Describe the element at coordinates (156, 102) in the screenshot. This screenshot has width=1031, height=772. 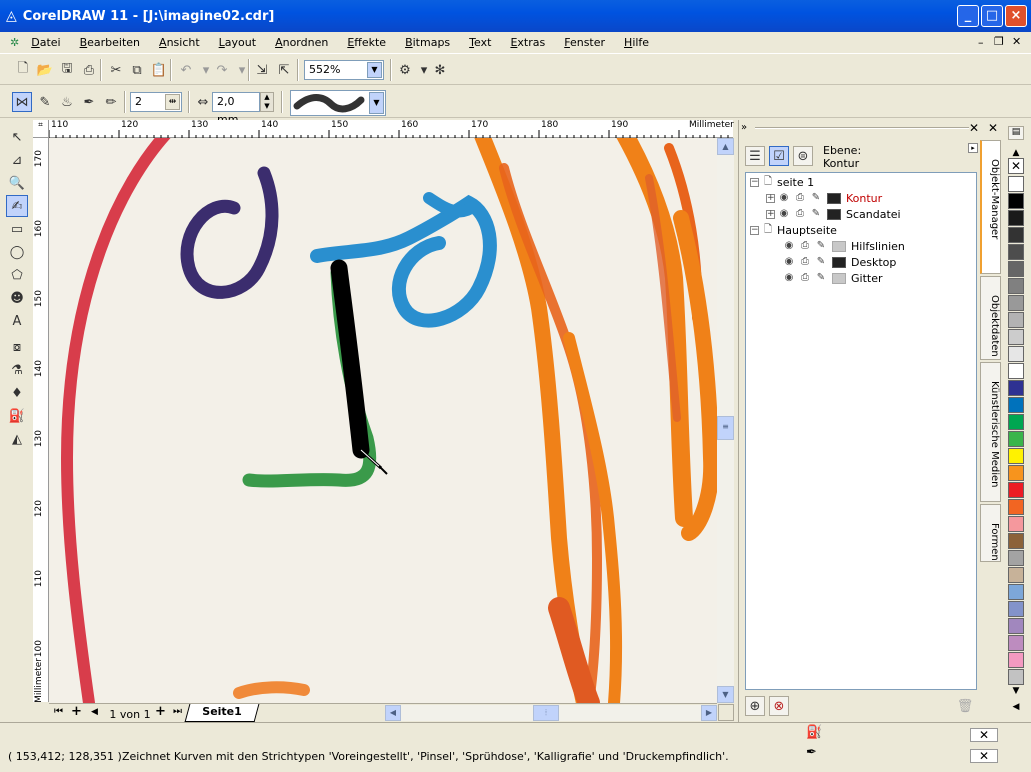
I see `freehand-smoothing-field: 2 ⇹` at that location.